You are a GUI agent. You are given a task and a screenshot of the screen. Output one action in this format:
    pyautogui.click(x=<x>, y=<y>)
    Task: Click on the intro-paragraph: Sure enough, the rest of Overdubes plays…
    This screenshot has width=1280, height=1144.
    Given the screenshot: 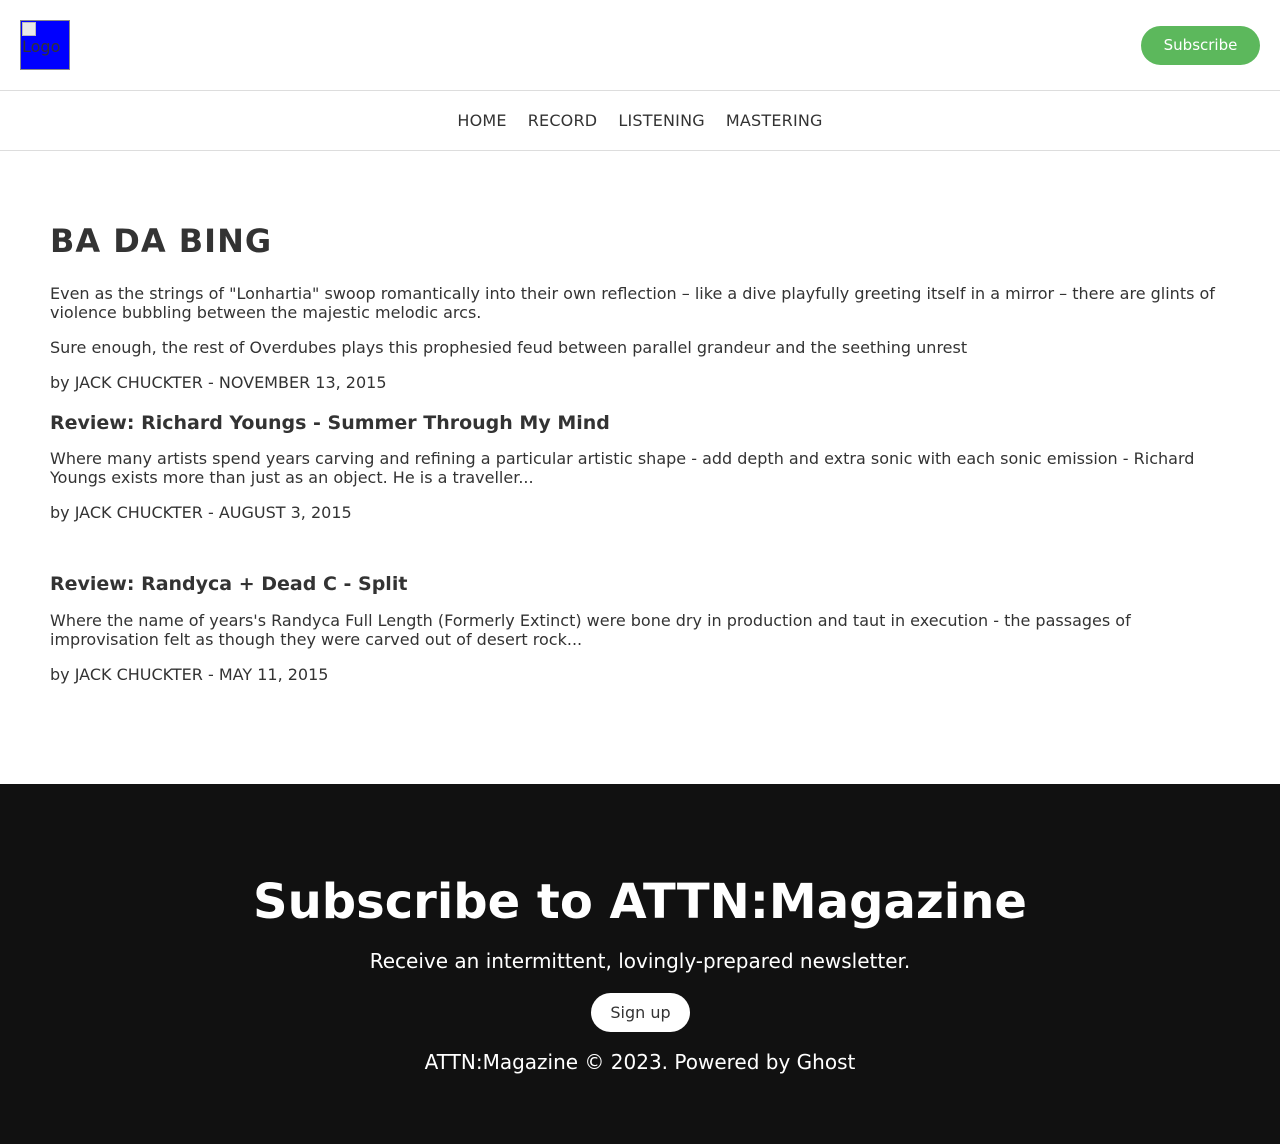 What is the action you would take?
    pyautogui.click(x=509, y=347)
    